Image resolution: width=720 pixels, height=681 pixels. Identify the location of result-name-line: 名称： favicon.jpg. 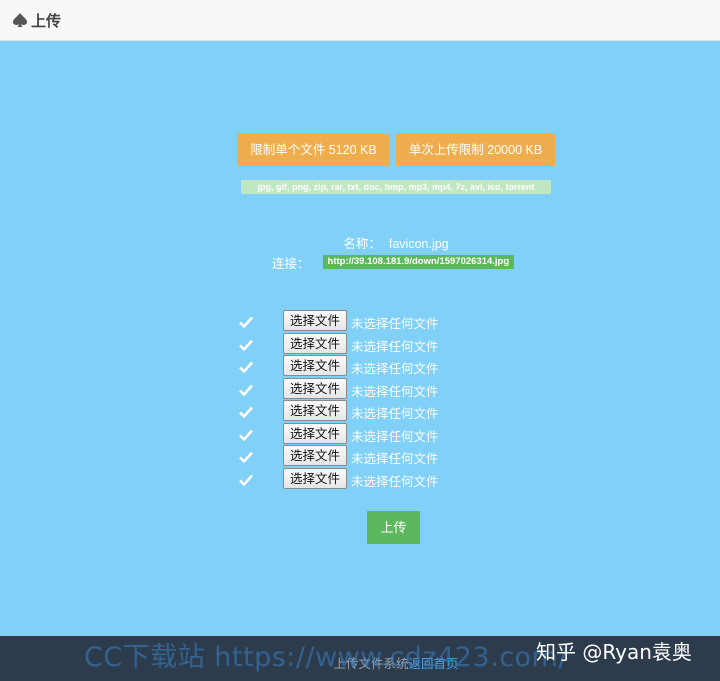
(360, 242).